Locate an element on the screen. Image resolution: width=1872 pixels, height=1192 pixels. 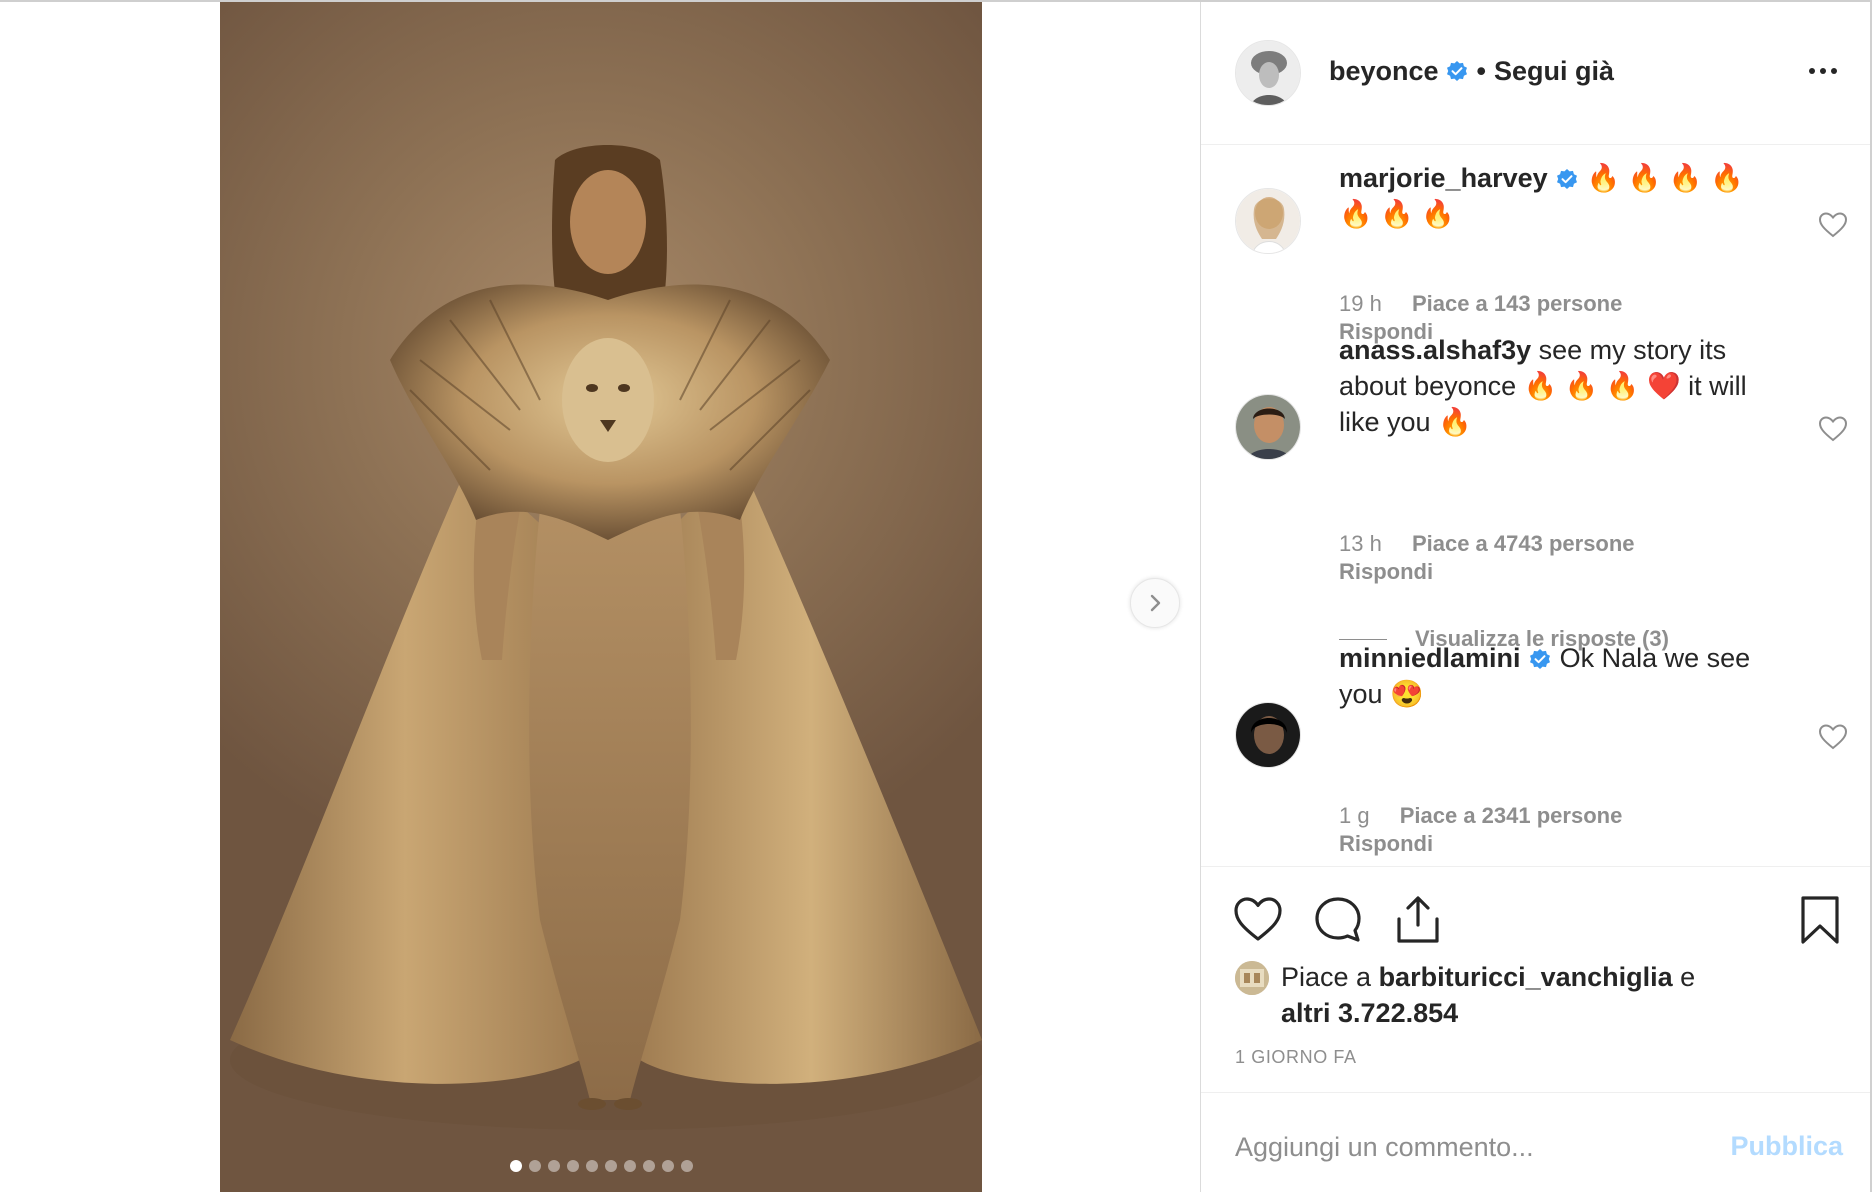
window-top-border is located at coordinates (936, 1).